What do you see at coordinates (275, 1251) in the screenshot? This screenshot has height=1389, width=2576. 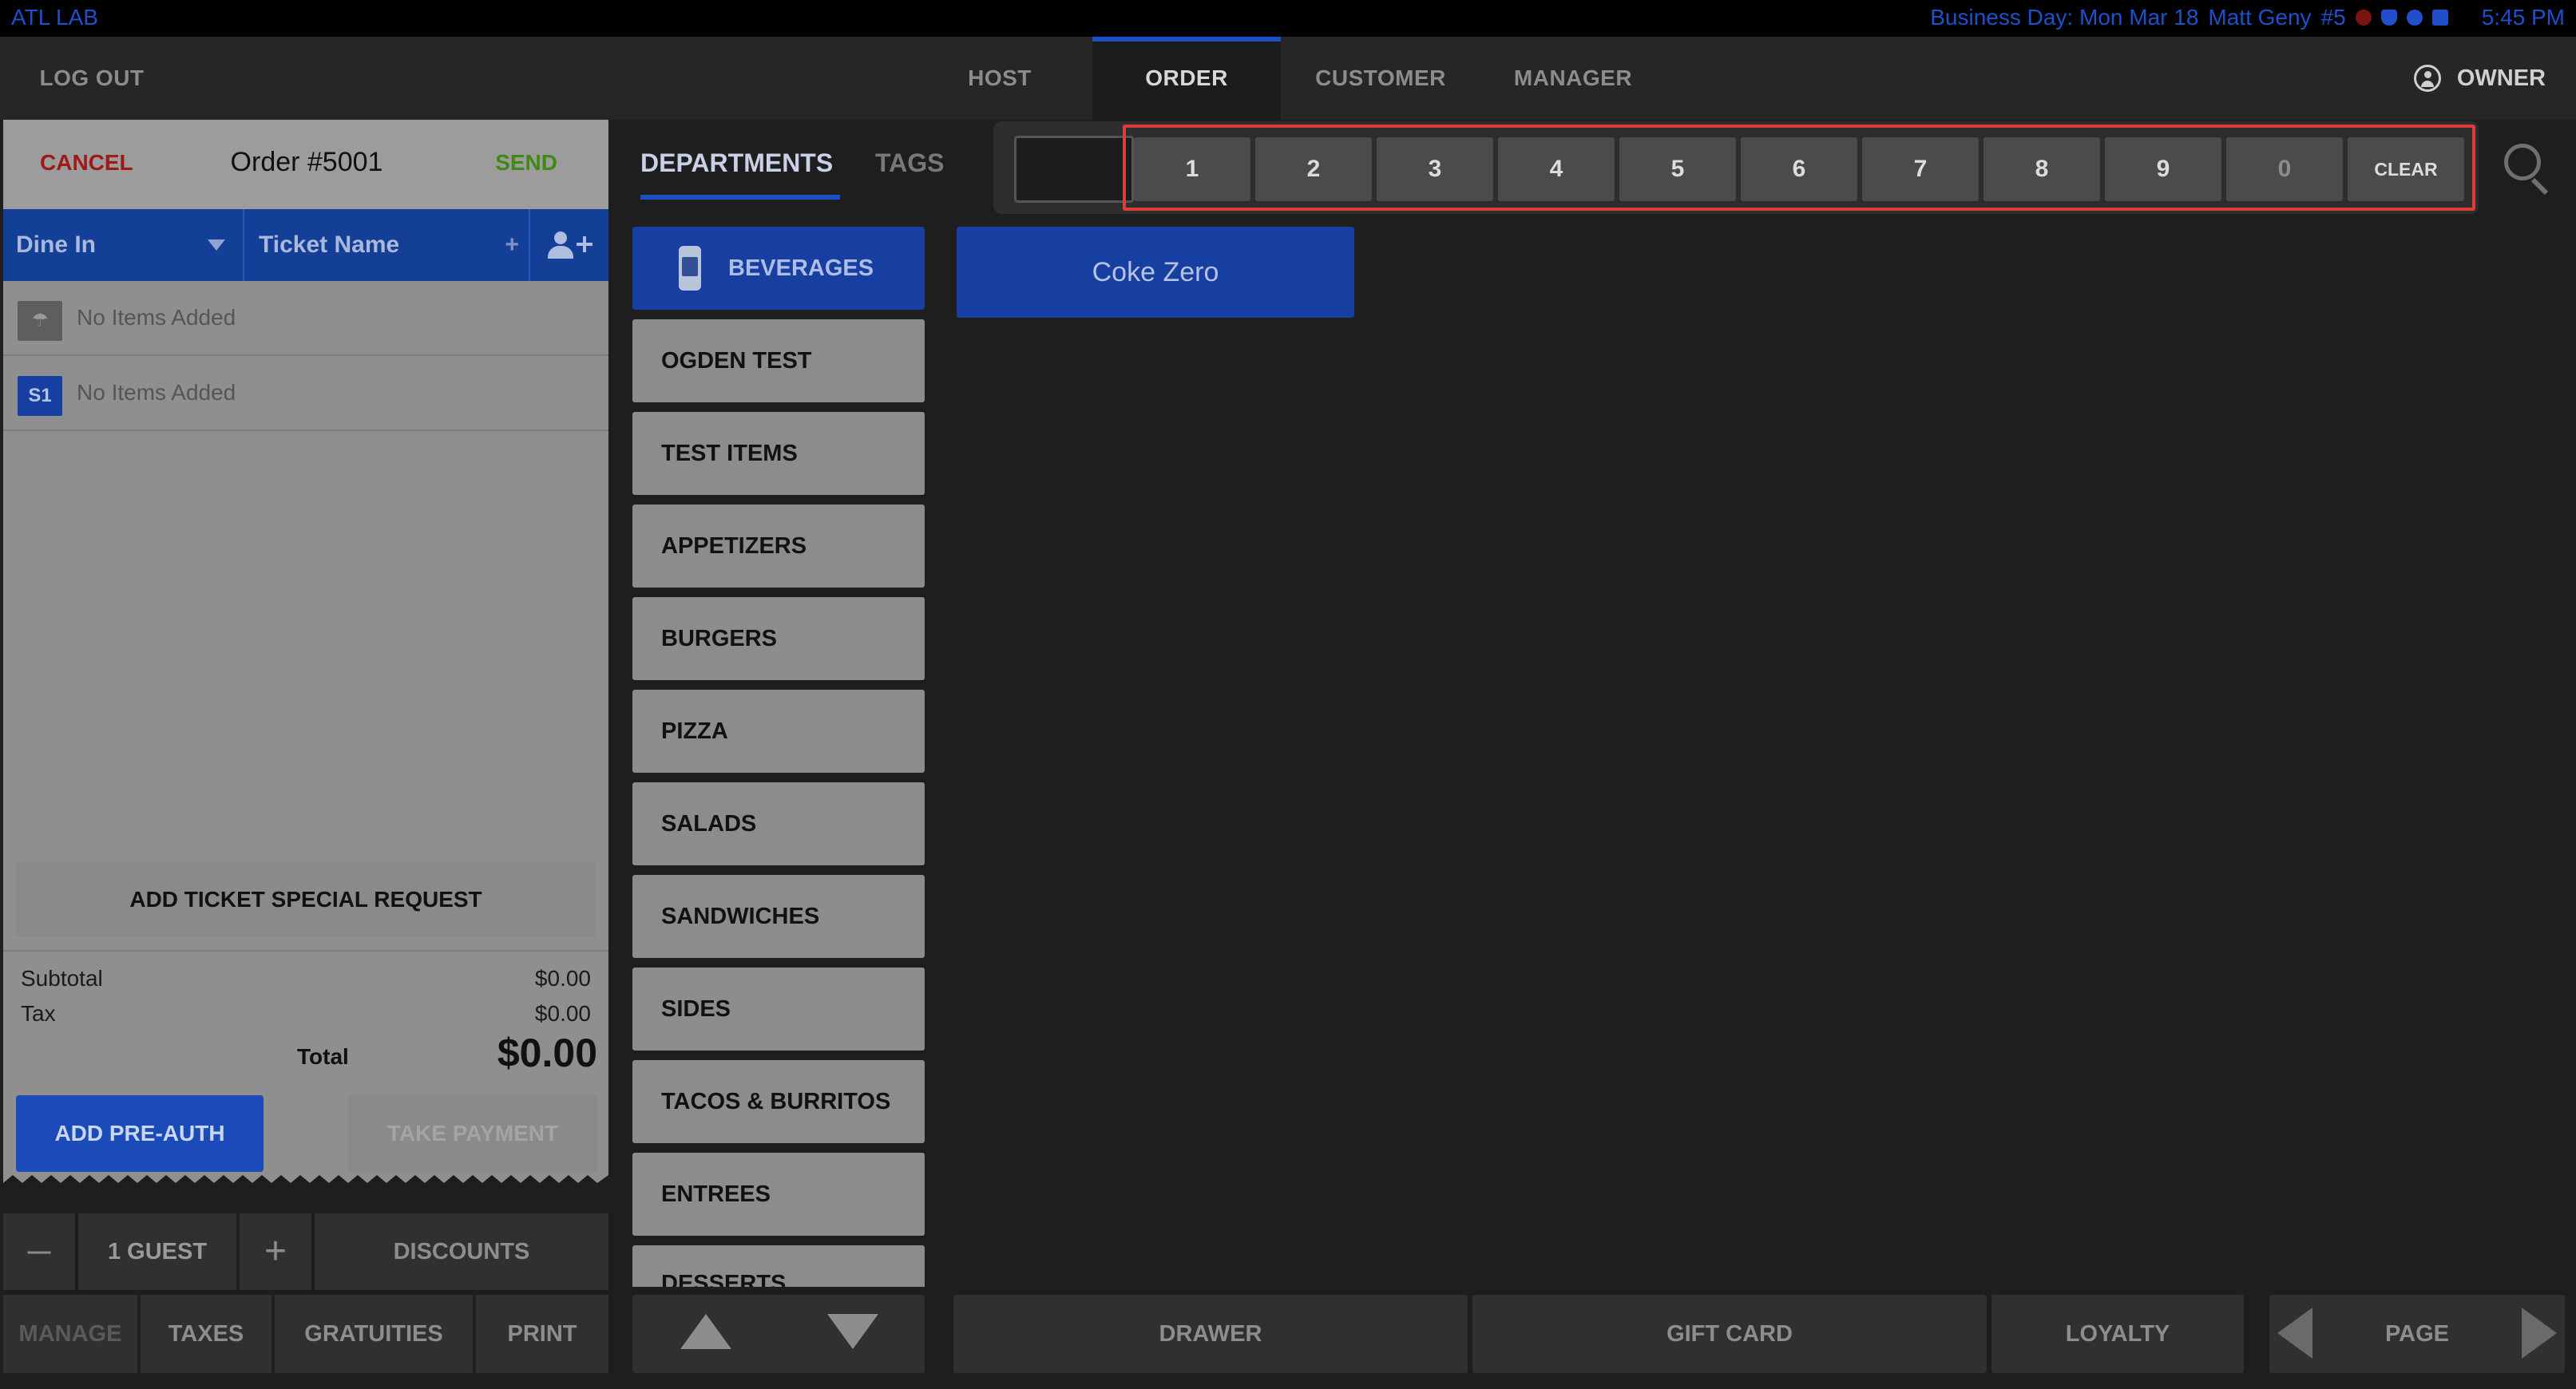 I see `guest-plus-button: +` at bounding box center [275, 1251].